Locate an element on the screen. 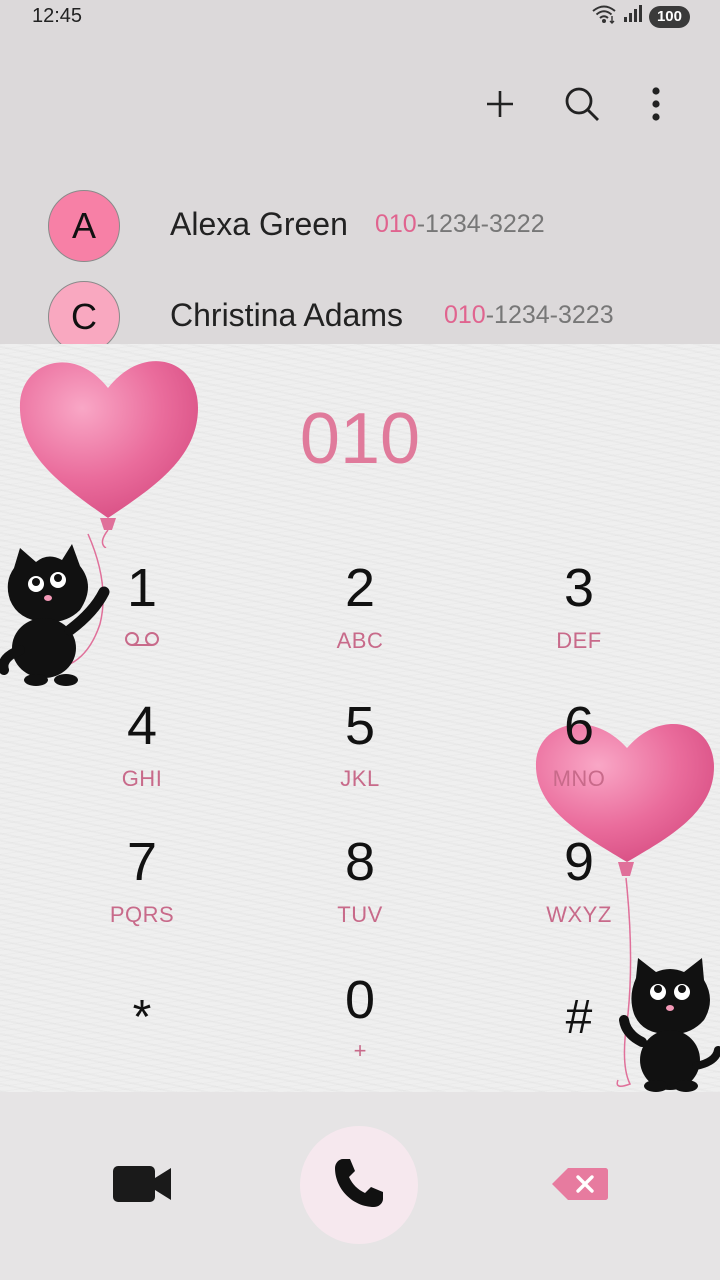 This screenshot has width=720, height=1280. key-digit: 1 is located at coordinates (142, 588).